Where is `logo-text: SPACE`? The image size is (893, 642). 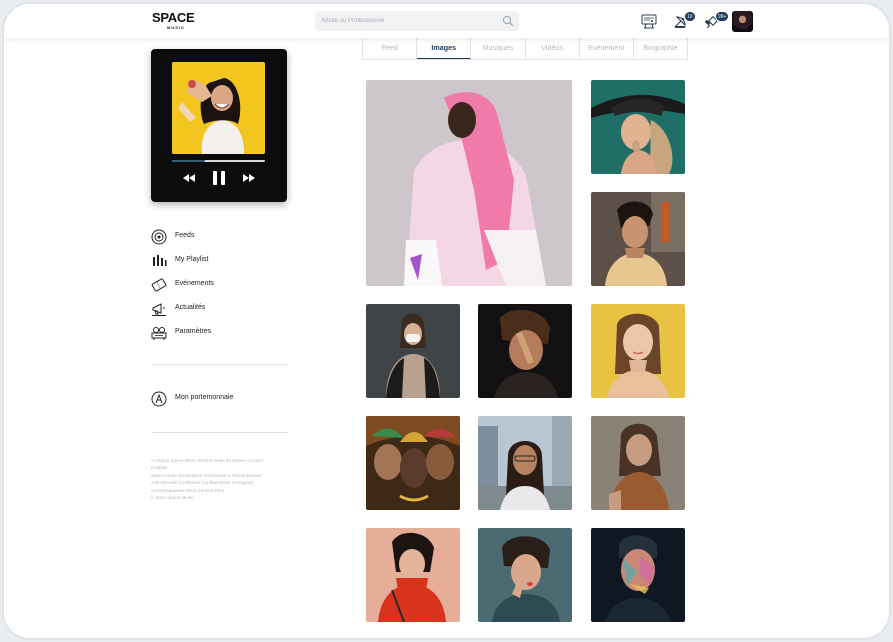
logo-text: SPACE is located at coordinates (173, 17).